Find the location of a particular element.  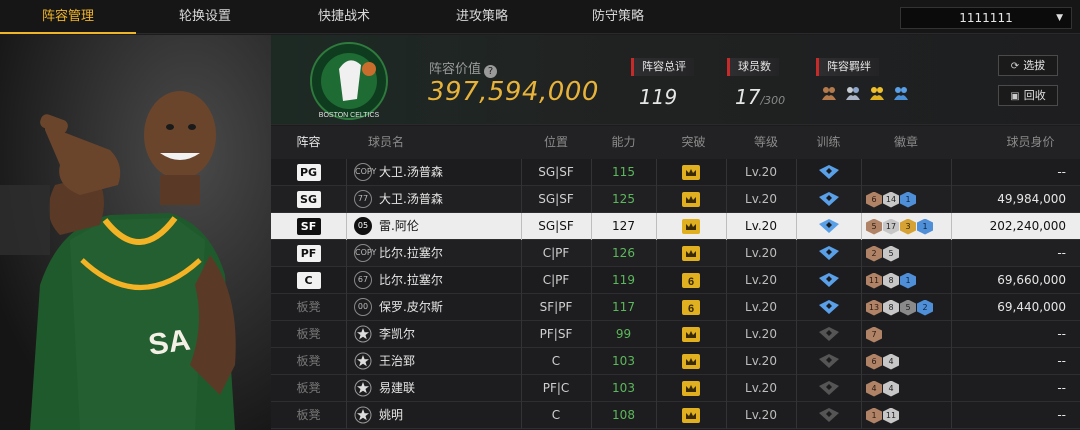

slot-cell: SF is located at coordinates (308, 226).